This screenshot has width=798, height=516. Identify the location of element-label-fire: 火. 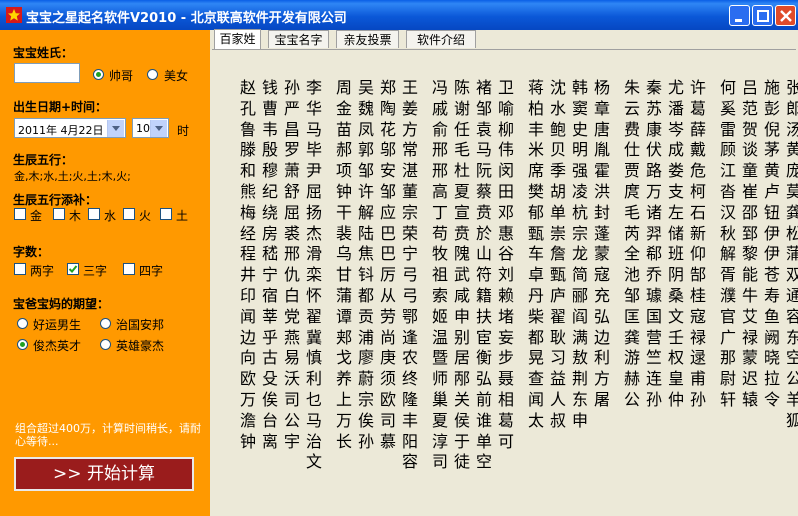
(145, 216).